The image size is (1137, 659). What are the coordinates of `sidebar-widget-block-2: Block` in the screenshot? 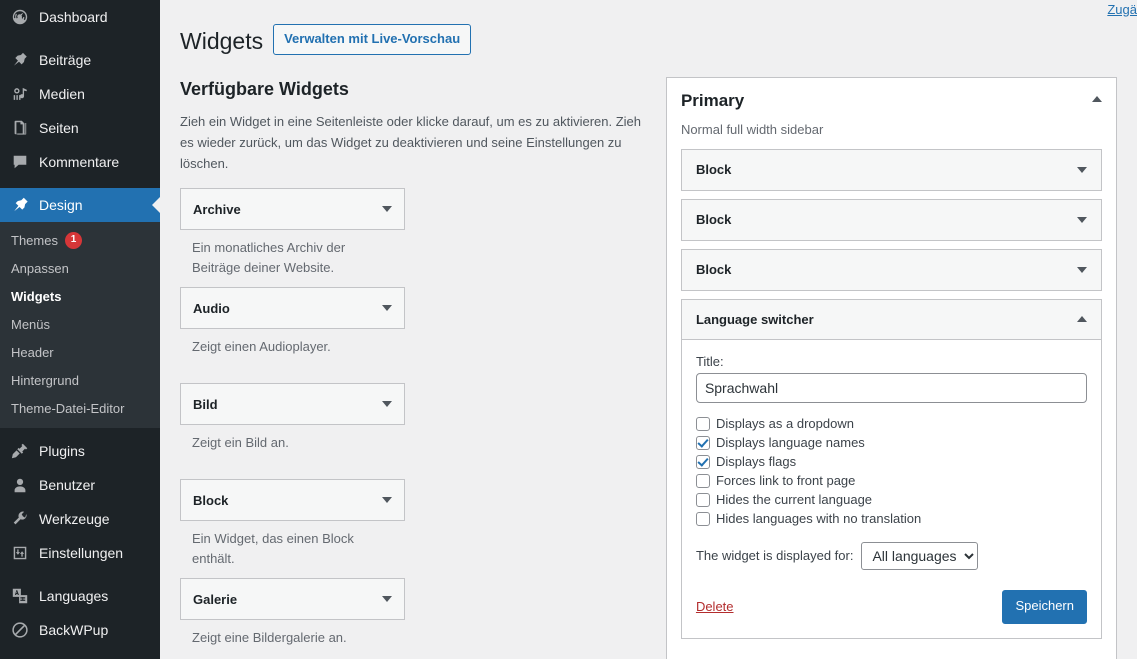 It's located at (891, 219).